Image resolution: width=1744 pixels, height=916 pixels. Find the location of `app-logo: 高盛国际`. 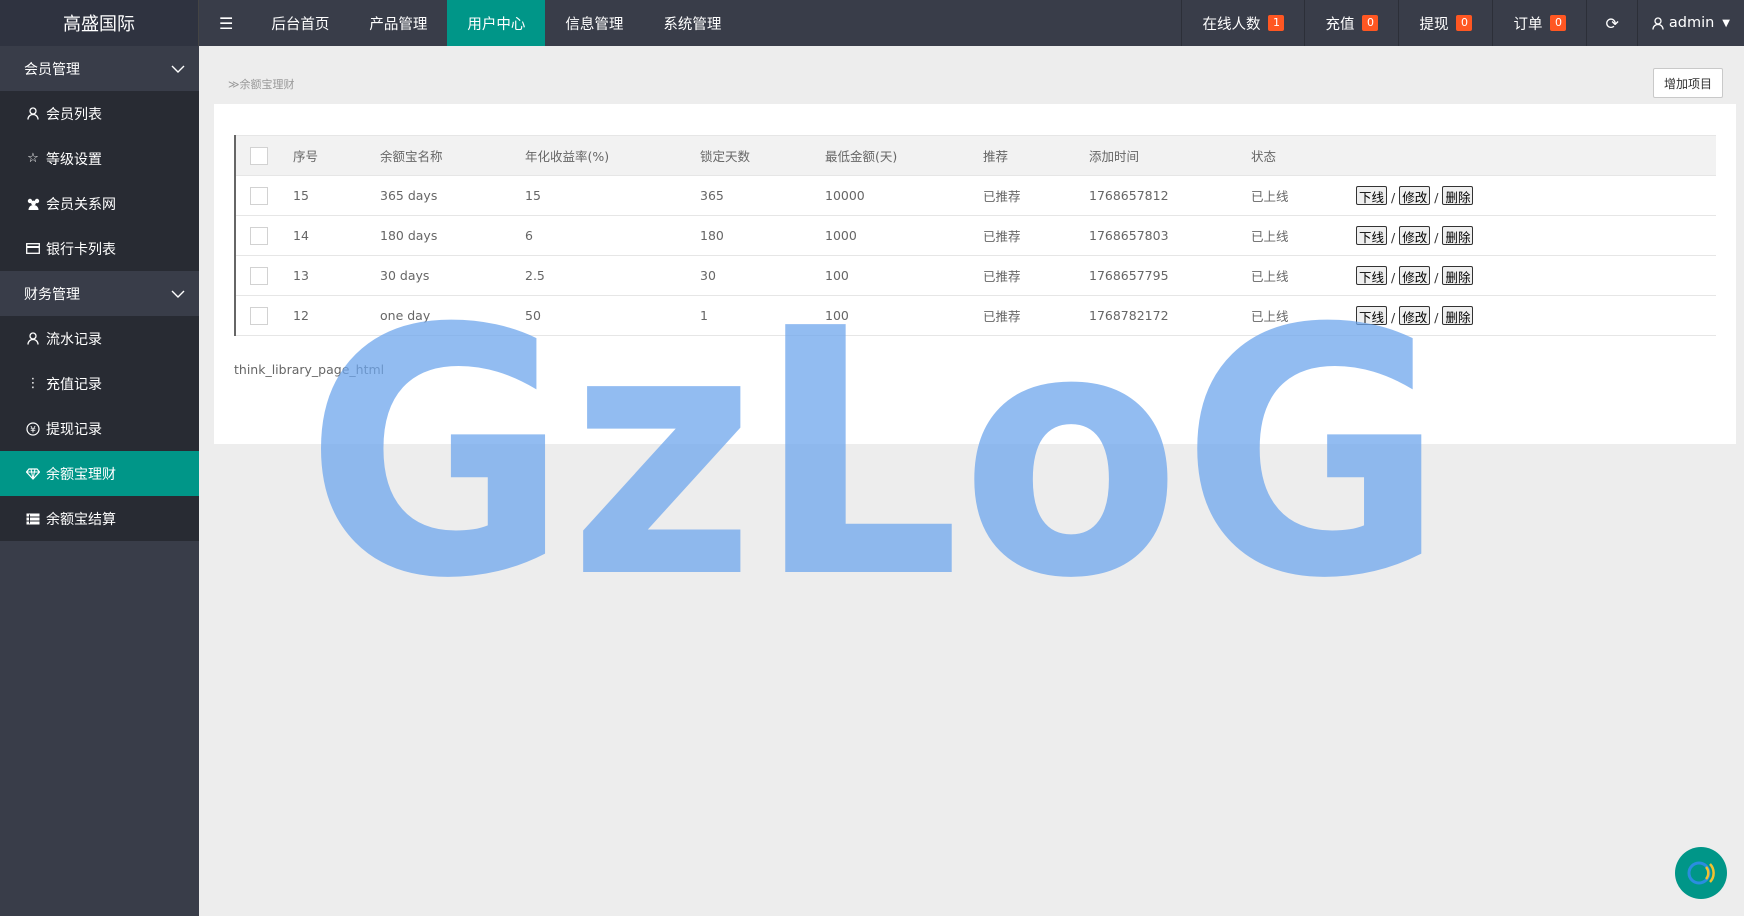

app-logo: 高盛国际 is located at coordinates (99, 23).